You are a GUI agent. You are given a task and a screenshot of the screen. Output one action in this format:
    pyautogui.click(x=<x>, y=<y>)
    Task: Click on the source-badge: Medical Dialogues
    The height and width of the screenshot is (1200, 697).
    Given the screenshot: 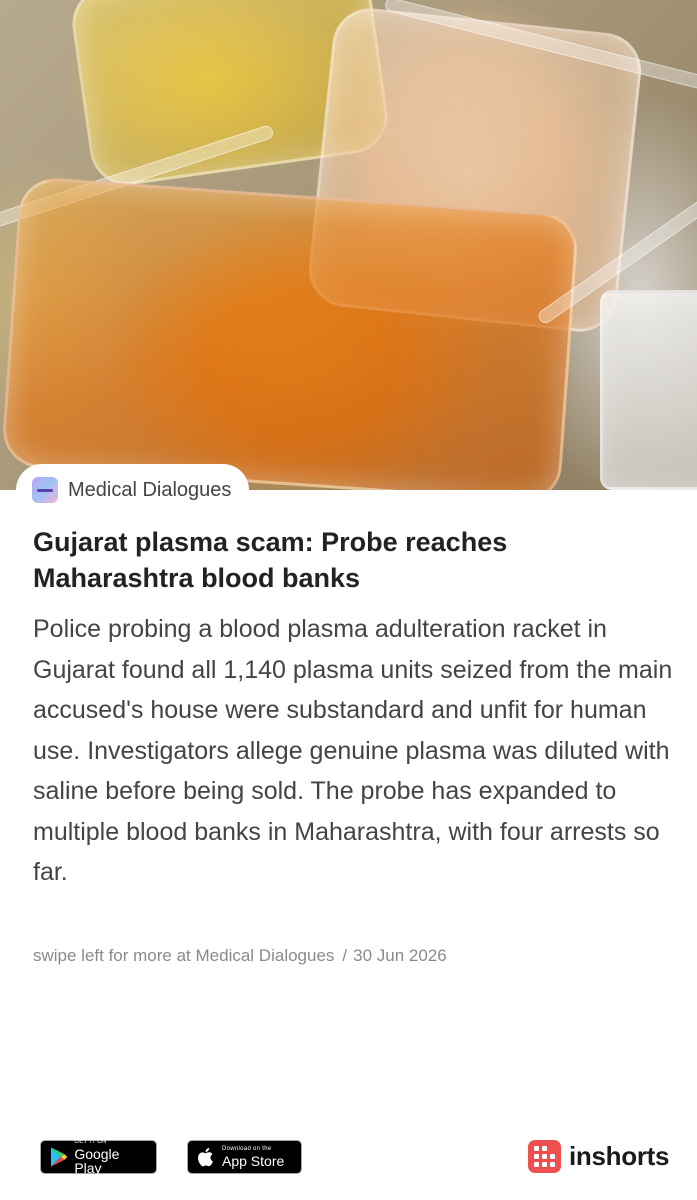 What is the action you would take?
    pyautogui.click(x=133, y=490)
    